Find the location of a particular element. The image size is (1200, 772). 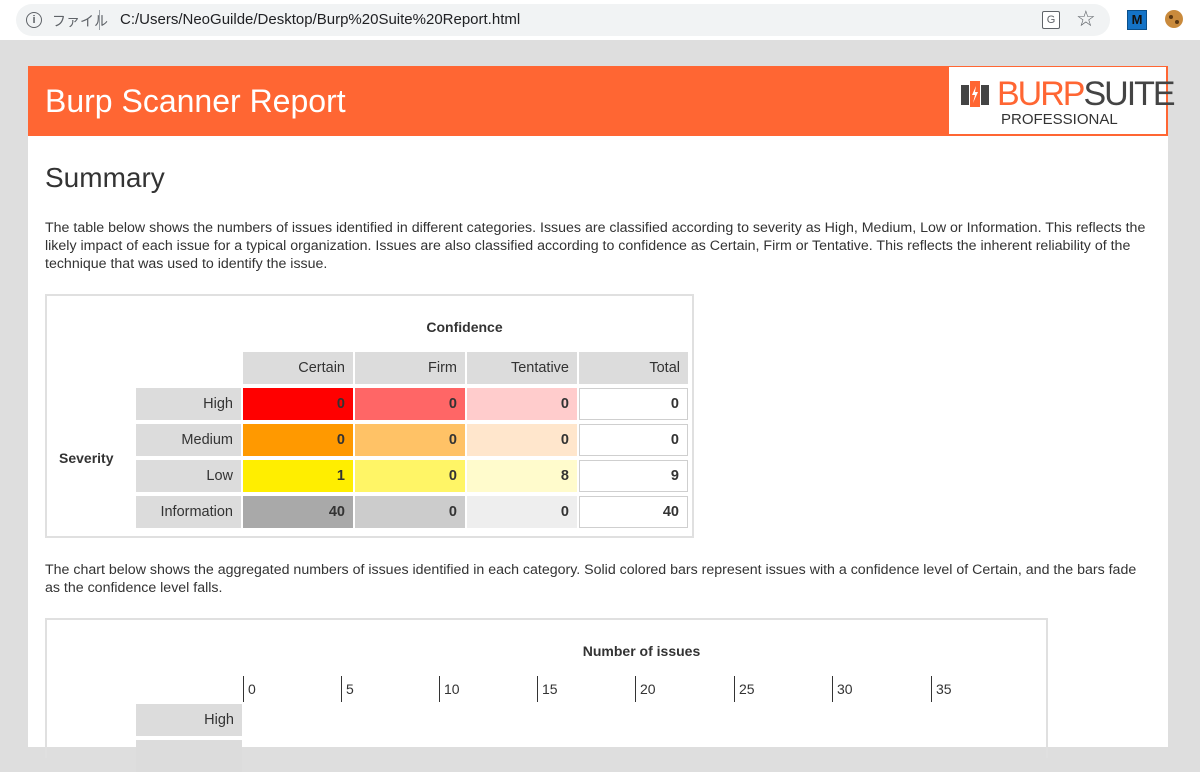

col-header-total: Total is located at coordinates (633, 368).